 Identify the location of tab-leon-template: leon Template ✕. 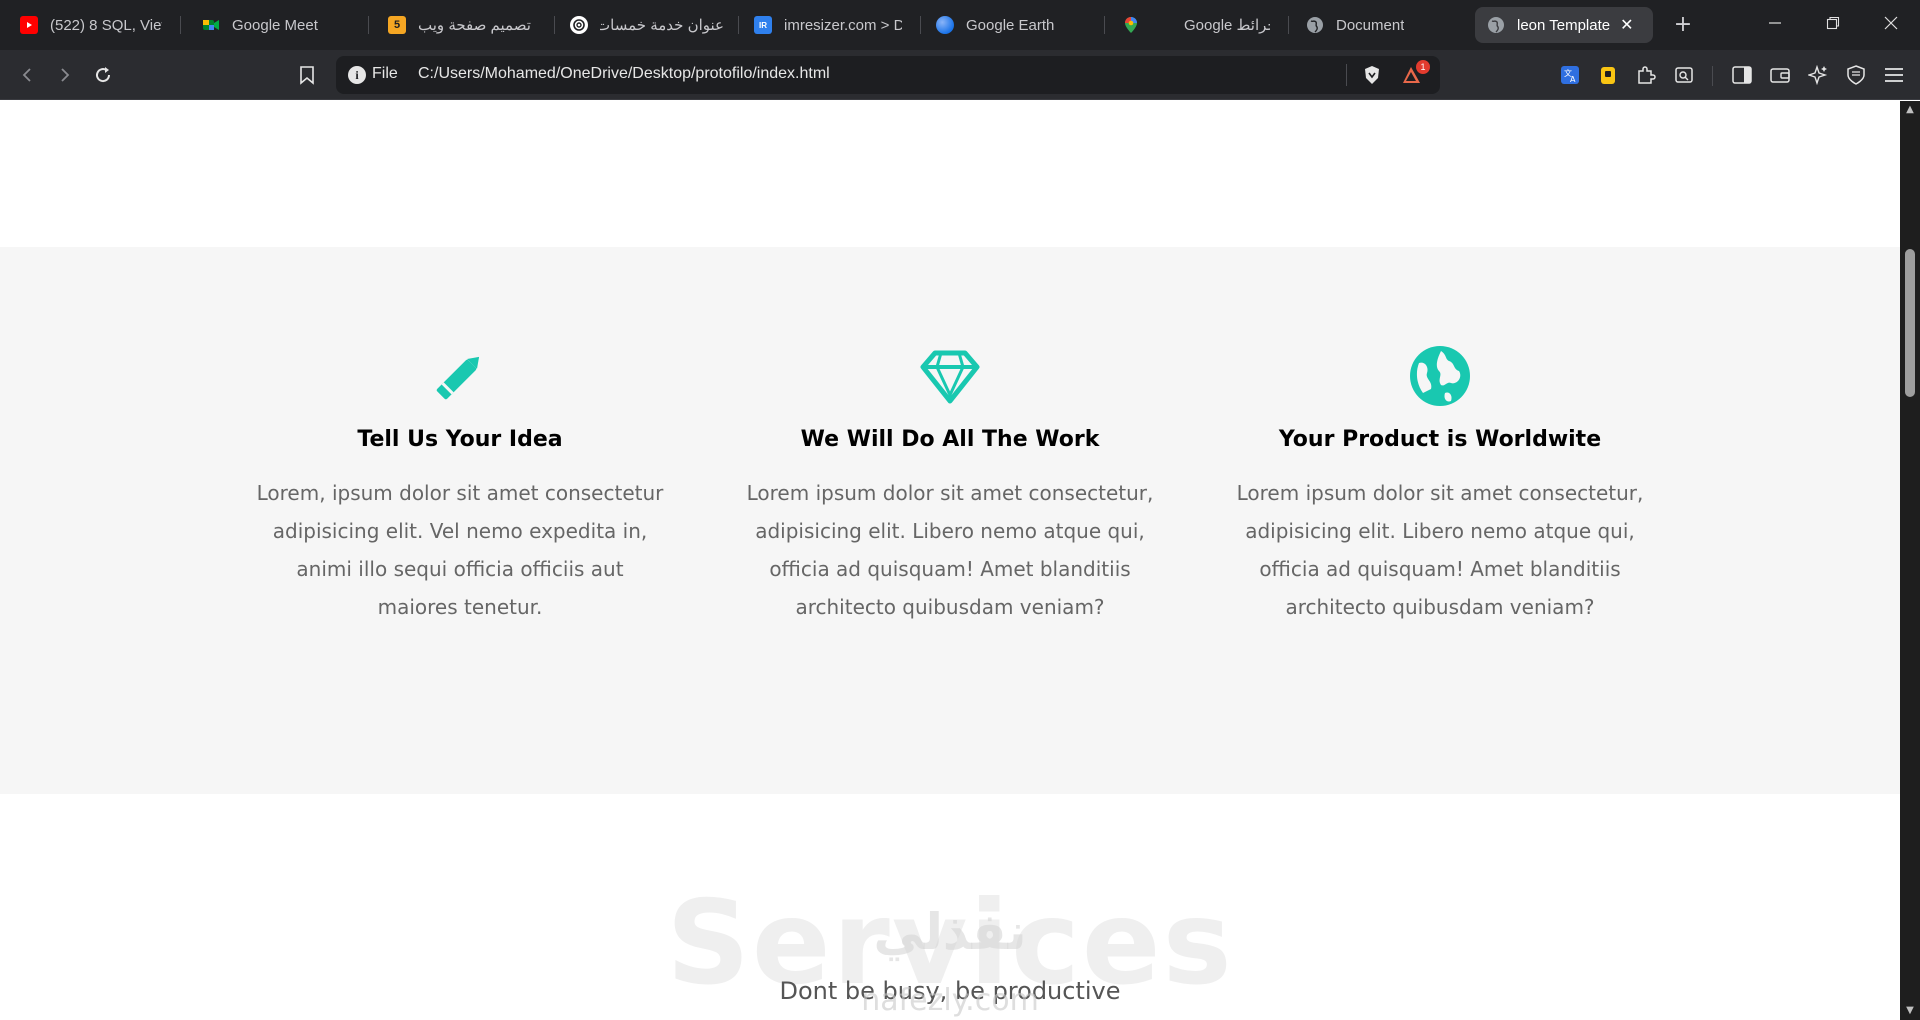
(1564, 25).